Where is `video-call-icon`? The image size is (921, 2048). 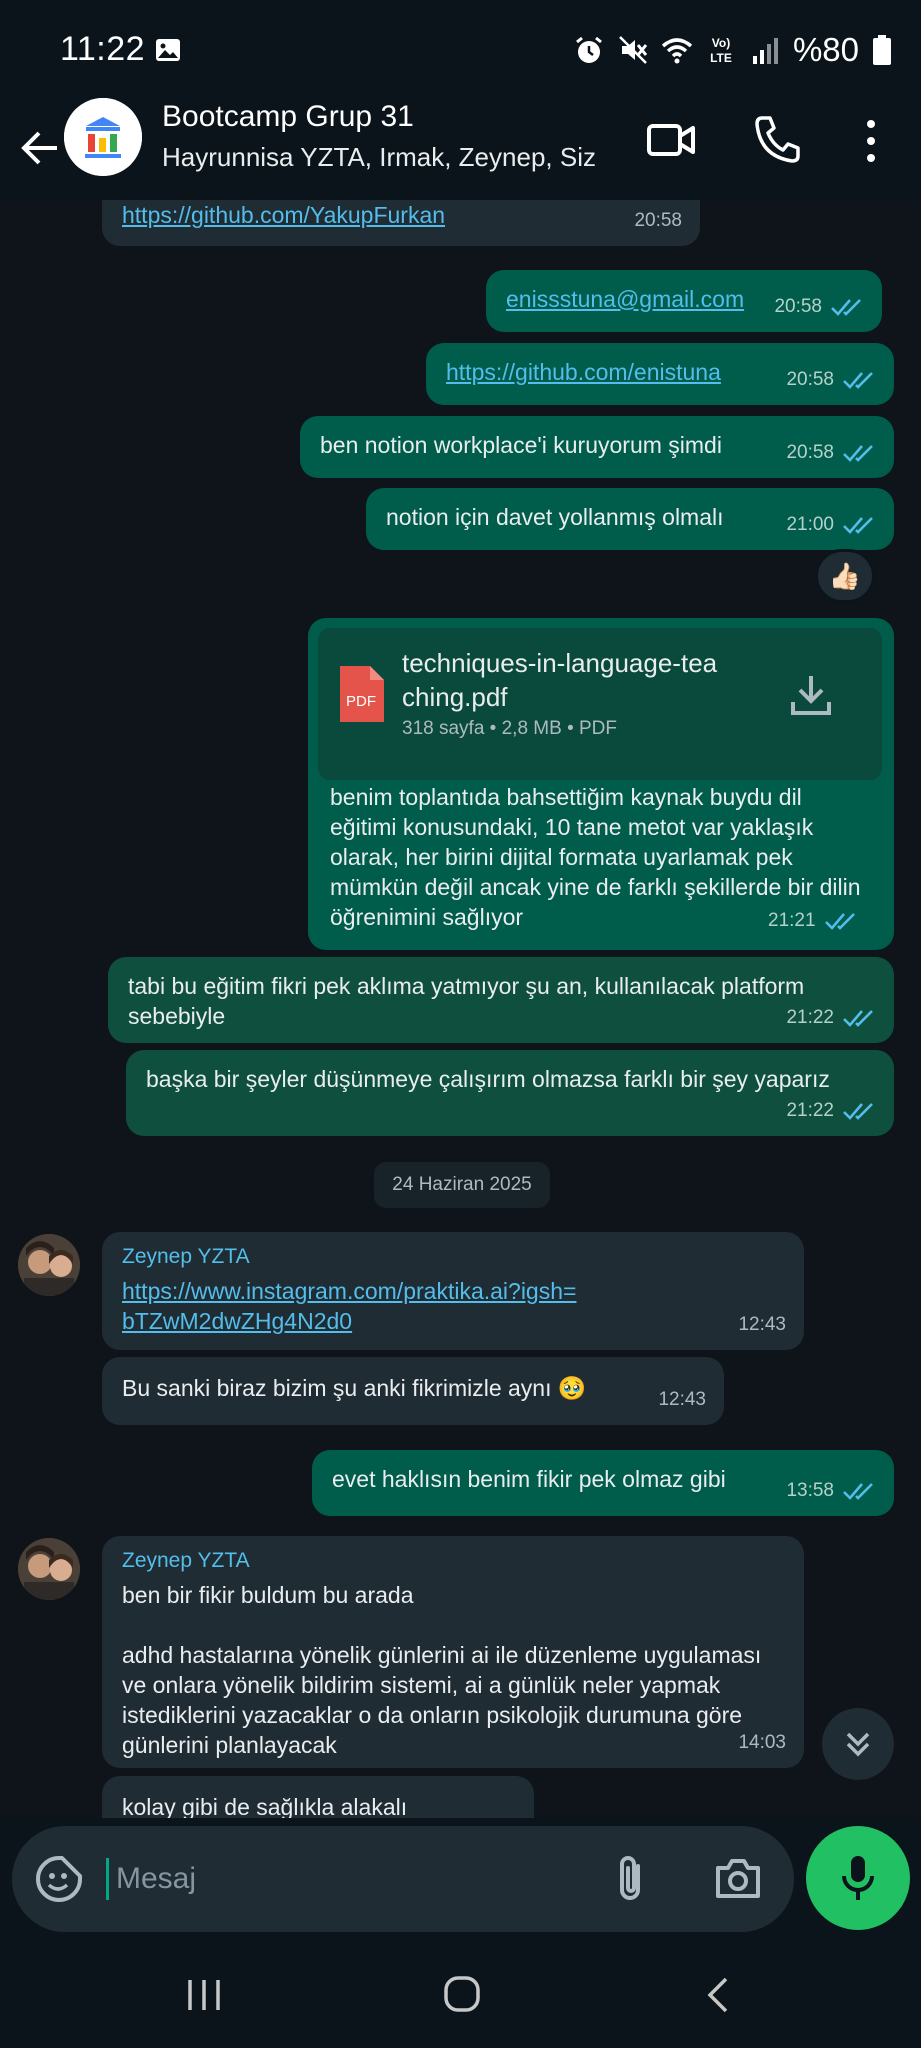
video-call-icon is located at coordinates (671, 140).